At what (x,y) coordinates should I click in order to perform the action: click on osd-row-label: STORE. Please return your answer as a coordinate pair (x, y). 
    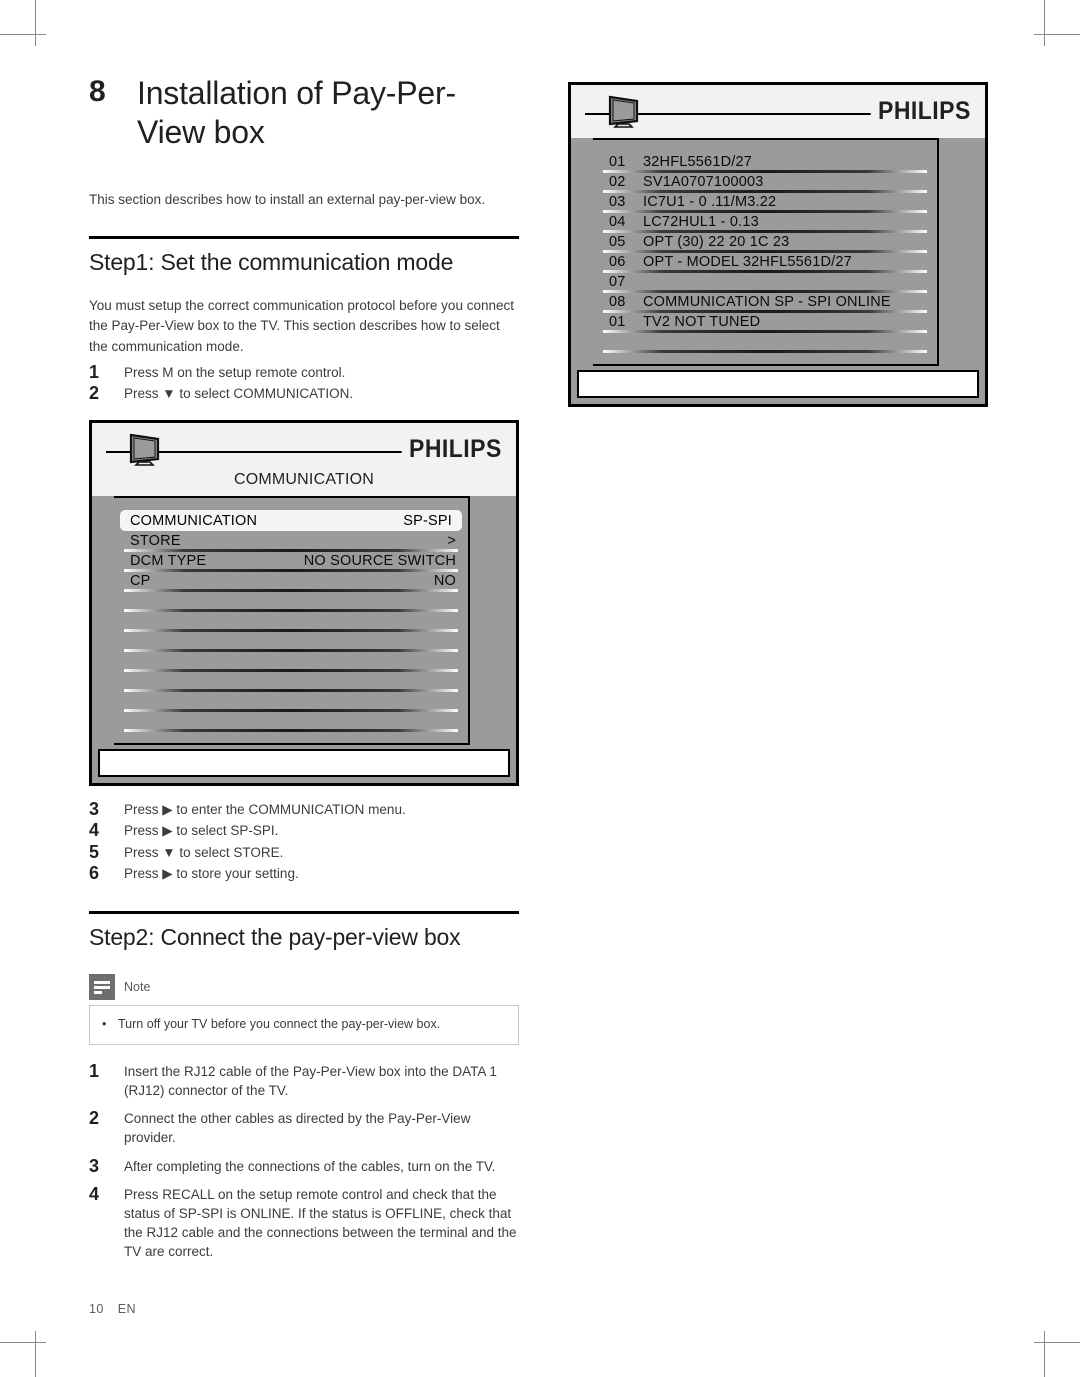
    Looking at the image, I should click on (155, 541).